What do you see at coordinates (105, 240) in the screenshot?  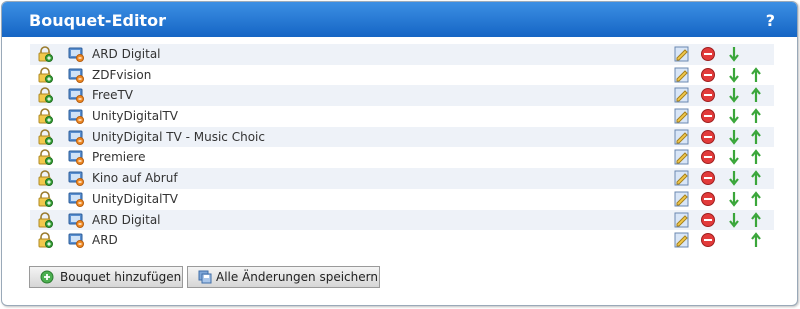 I see `bouquet-name: ARD` at bounding box center [105, 240].